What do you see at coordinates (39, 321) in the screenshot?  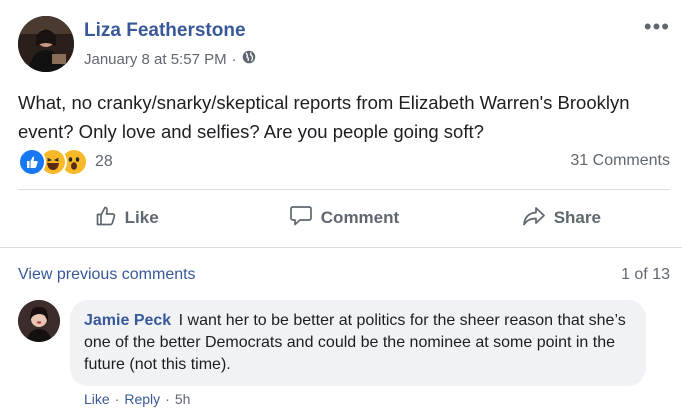 I see `commenter-avatar` at bounding box center [39, 321].